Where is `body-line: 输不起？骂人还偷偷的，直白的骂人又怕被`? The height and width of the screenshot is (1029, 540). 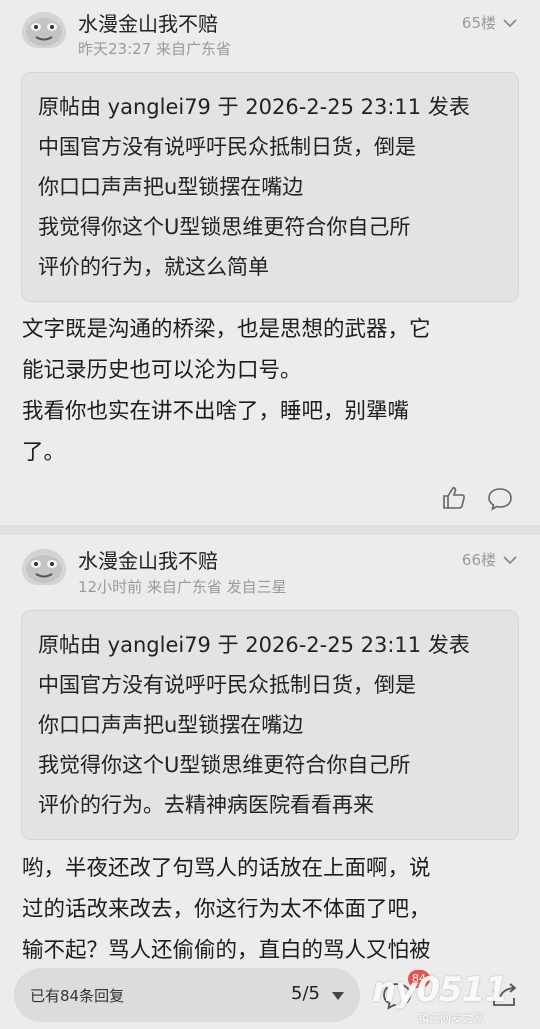 body-line: 输不起？骂人还偷偷的，直白的骂人又怕被 is located at coordinates (226, 950).